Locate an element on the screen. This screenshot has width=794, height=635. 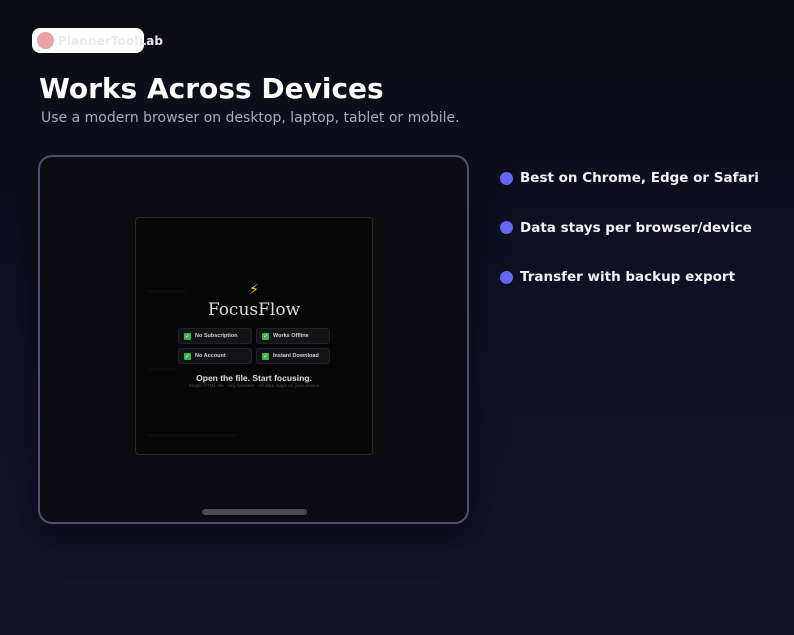
brand-name: PlannerToolLab is located at coordinates (111, 40).